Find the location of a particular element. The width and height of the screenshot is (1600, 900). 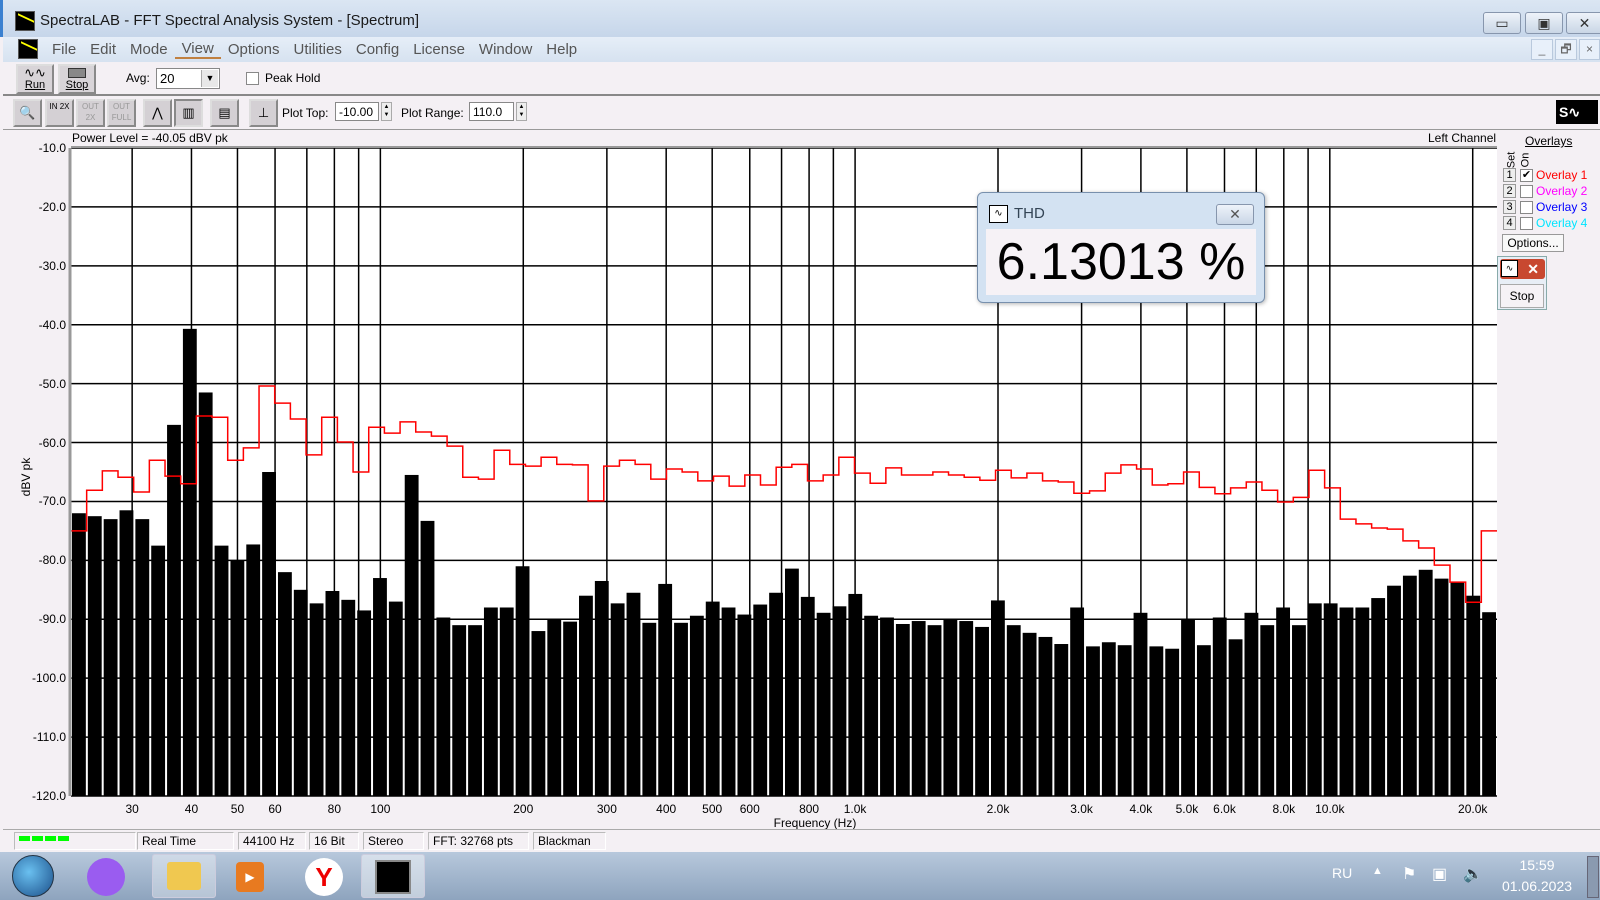

language-indicator: RU is located at coordinates (1342, 873).